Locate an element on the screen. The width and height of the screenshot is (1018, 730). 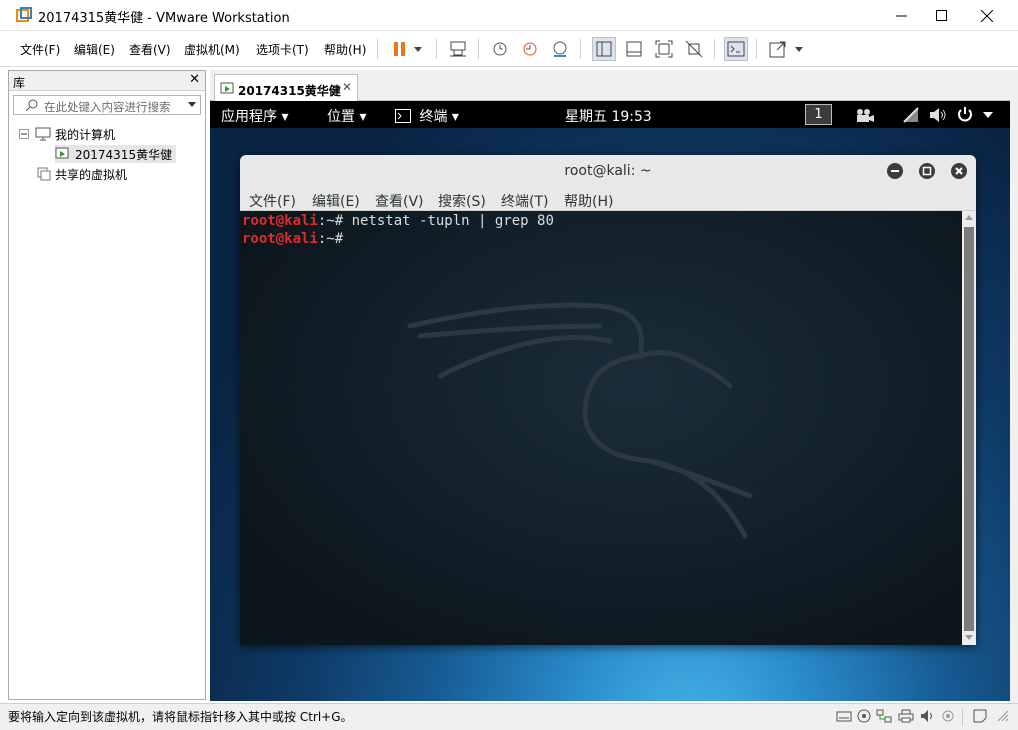
scrollbar-thumb is located at coordinates (969, 429).